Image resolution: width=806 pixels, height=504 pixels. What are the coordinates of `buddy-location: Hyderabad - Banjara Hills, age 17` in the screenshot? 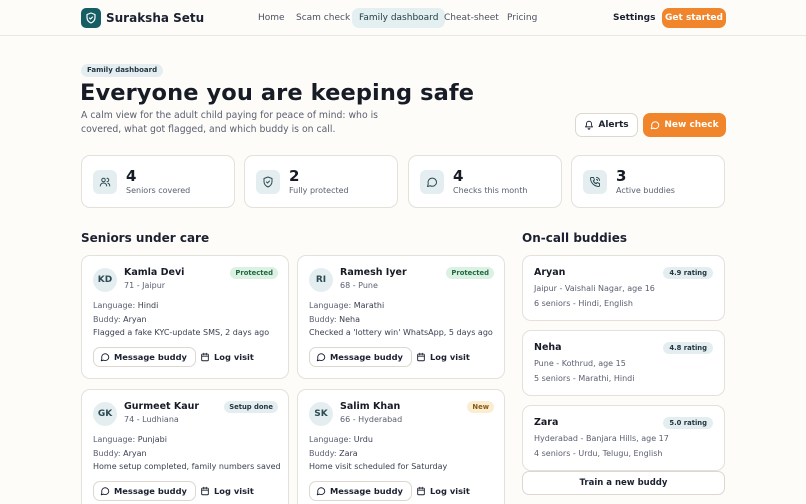 It's located at (601, 438).